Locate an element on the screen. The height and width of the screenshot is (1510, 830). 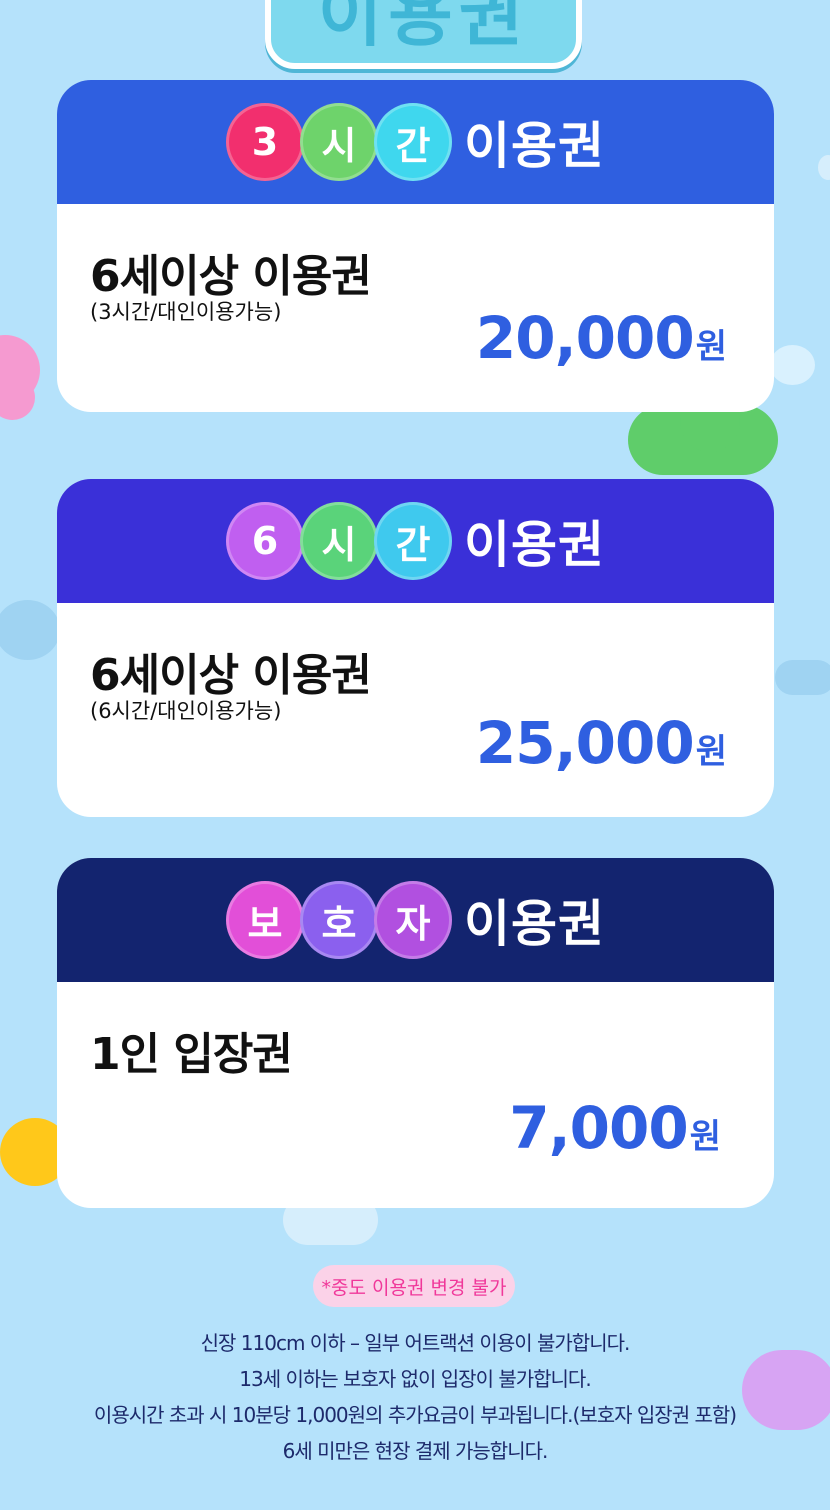
badge-bubble: 보 is located at coordinates (265, 920).